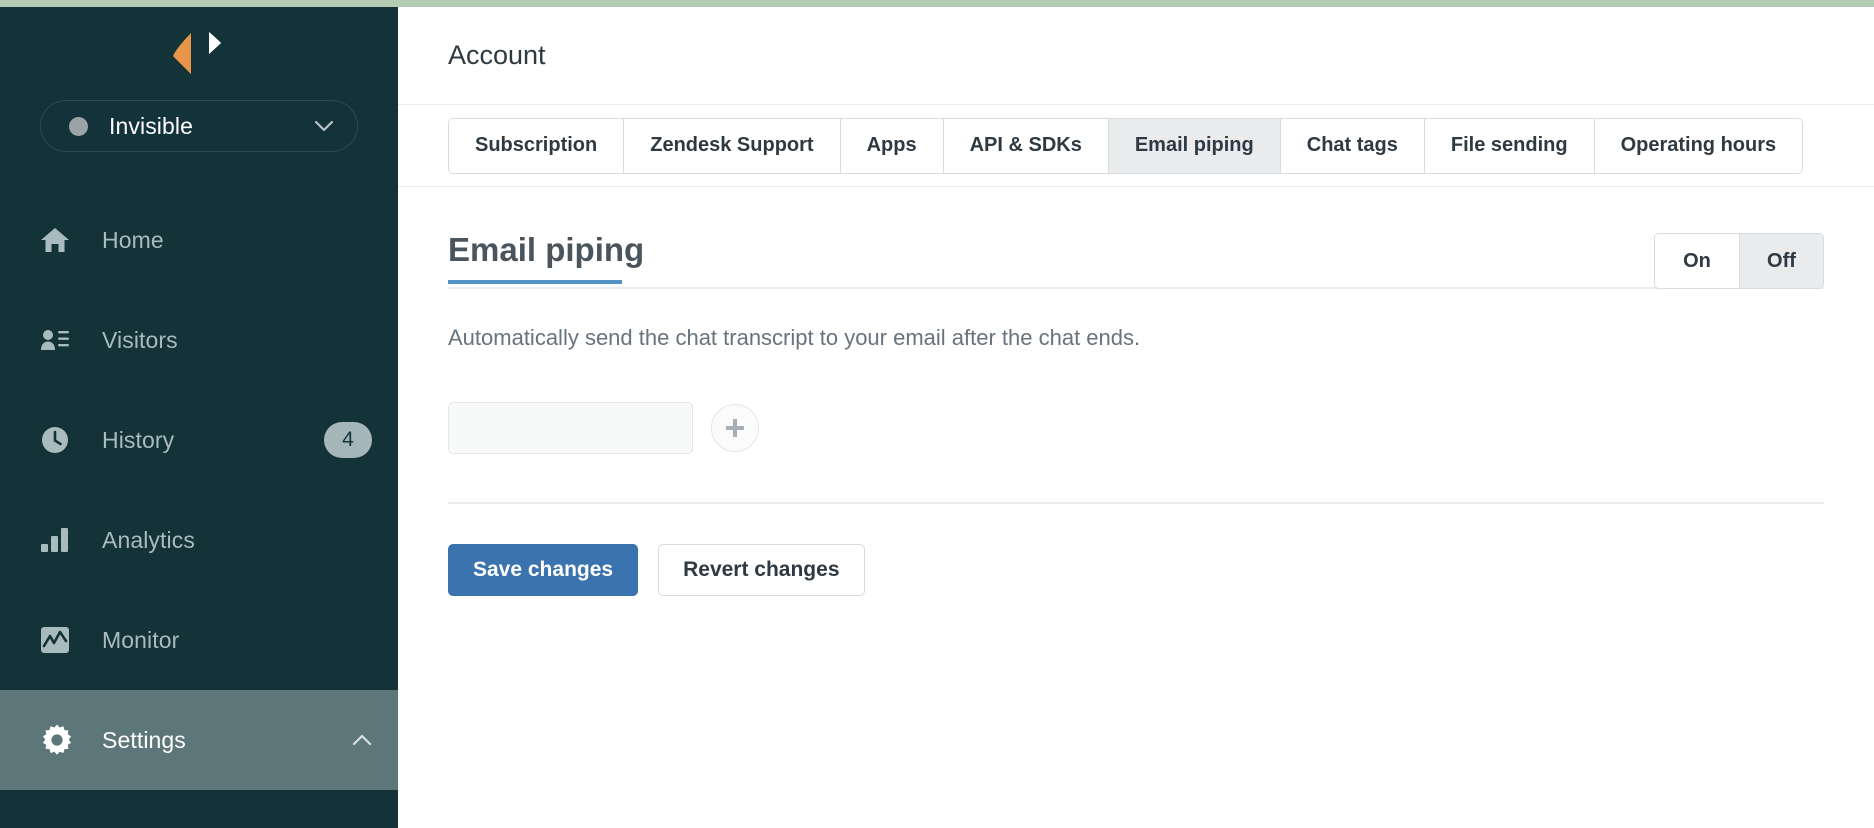 The height and width of the screenshot is (828, 1874). I want to click on sidebar-item-label: Settings, so click(144, 739).